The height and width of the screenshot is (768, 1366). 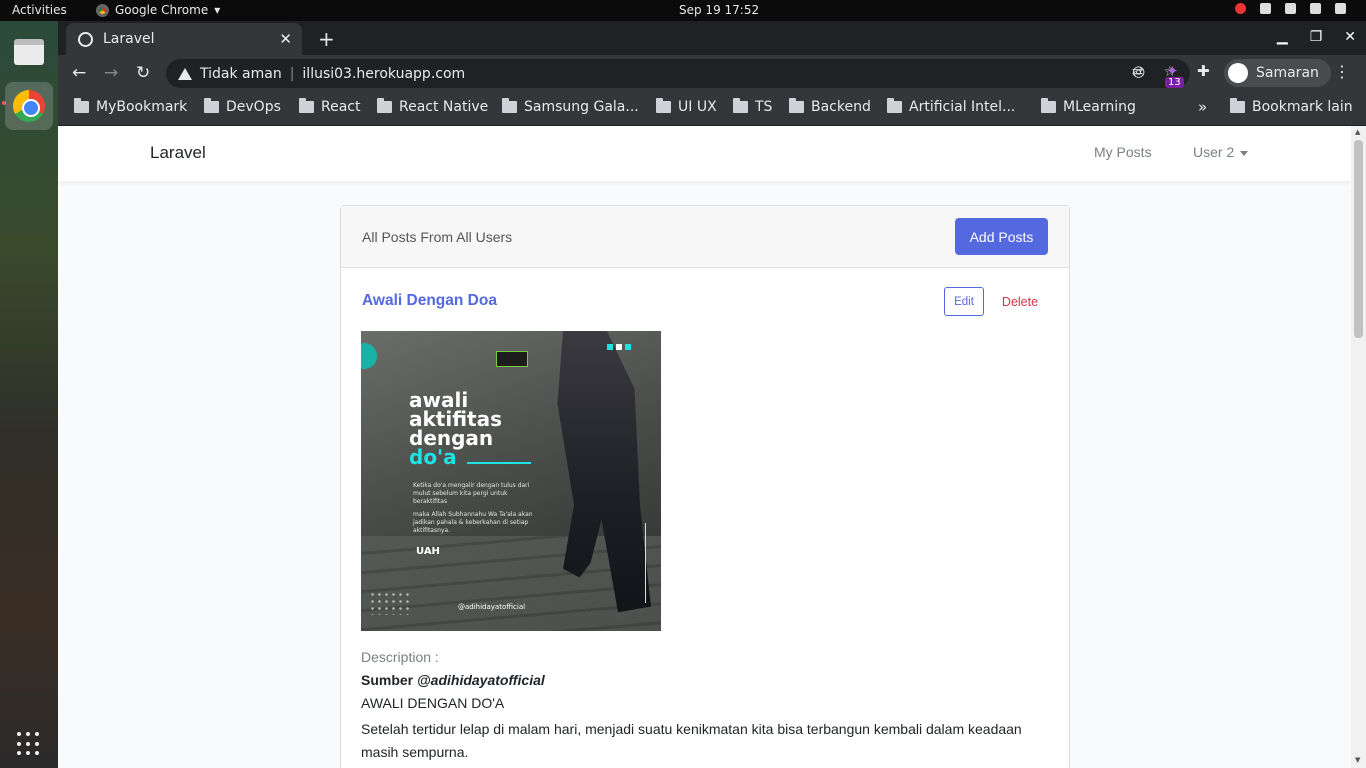 I want to click on dock-chrome, so click(x=29, y=106).